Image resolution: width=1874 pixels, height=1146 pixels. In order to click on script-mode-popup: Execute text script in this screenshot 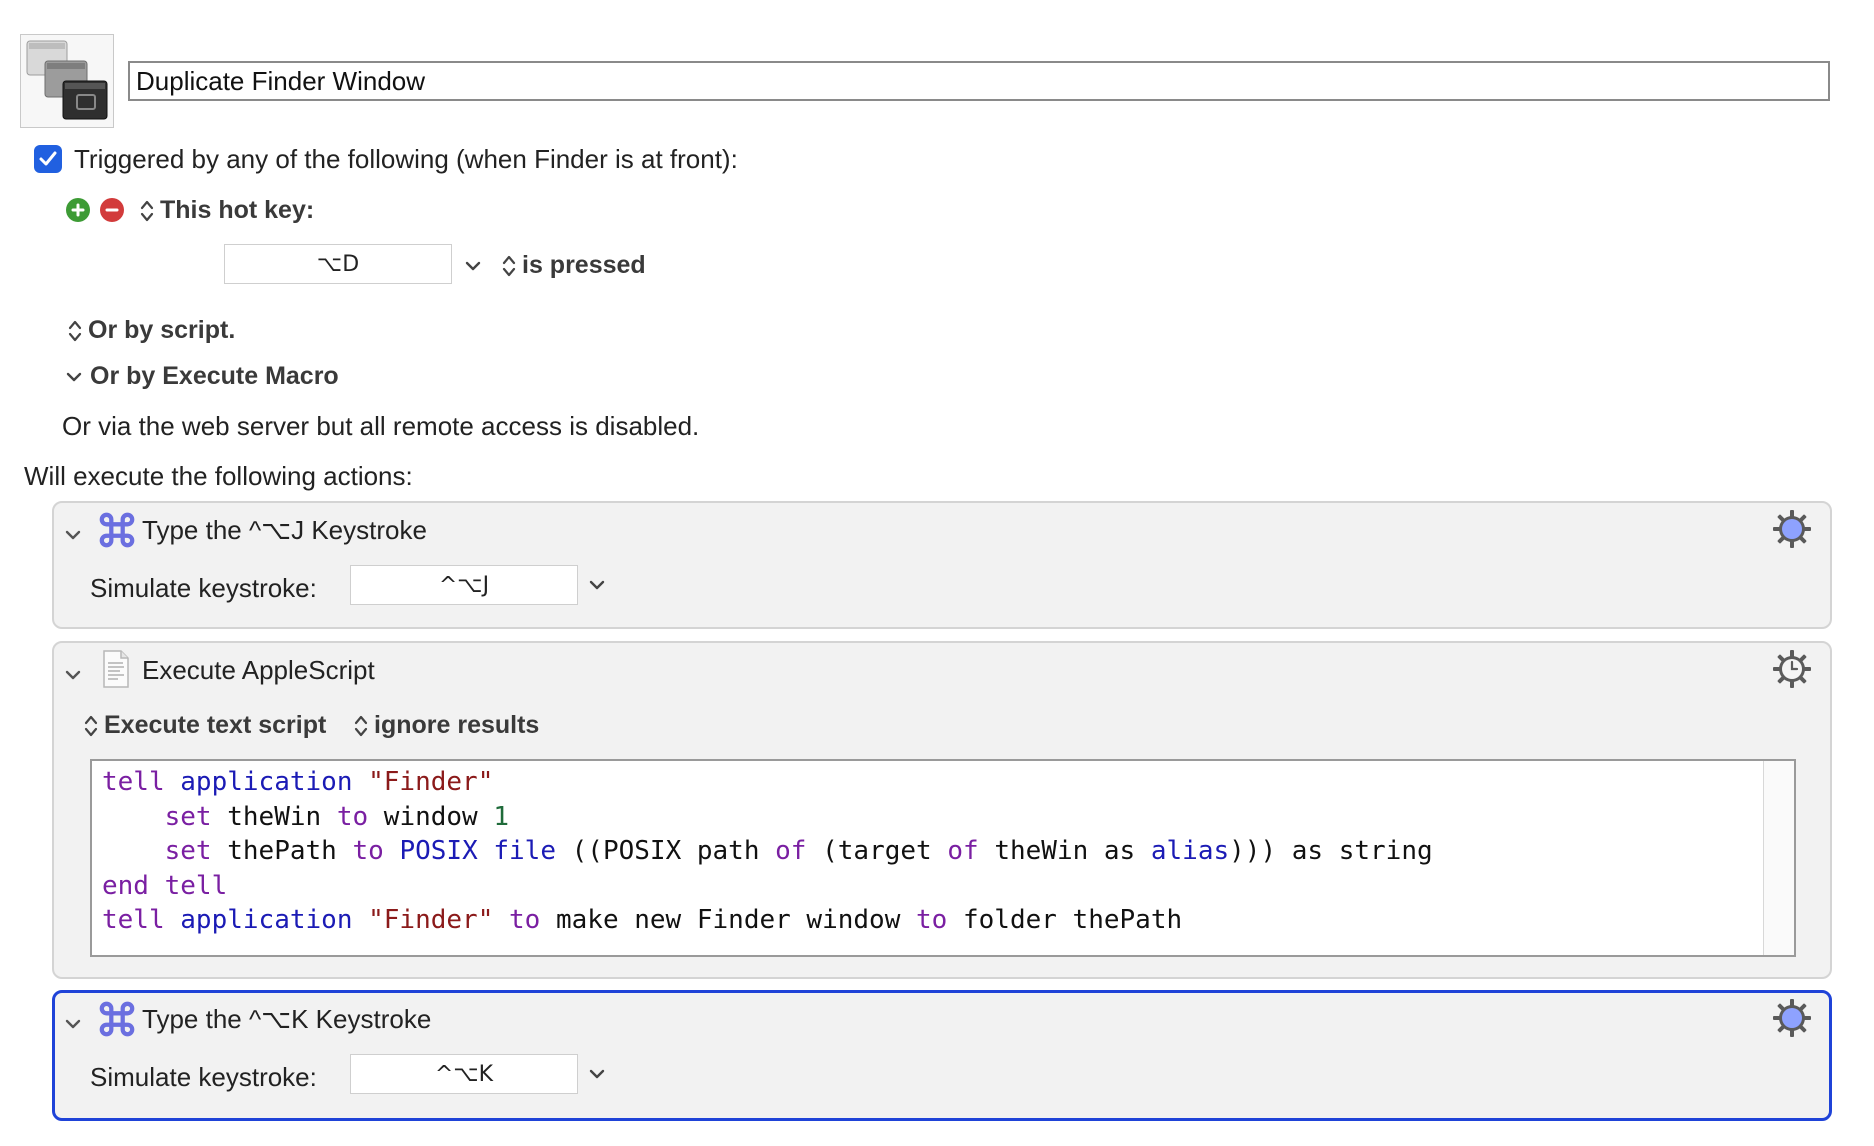, I will do `click(205, 725)`.